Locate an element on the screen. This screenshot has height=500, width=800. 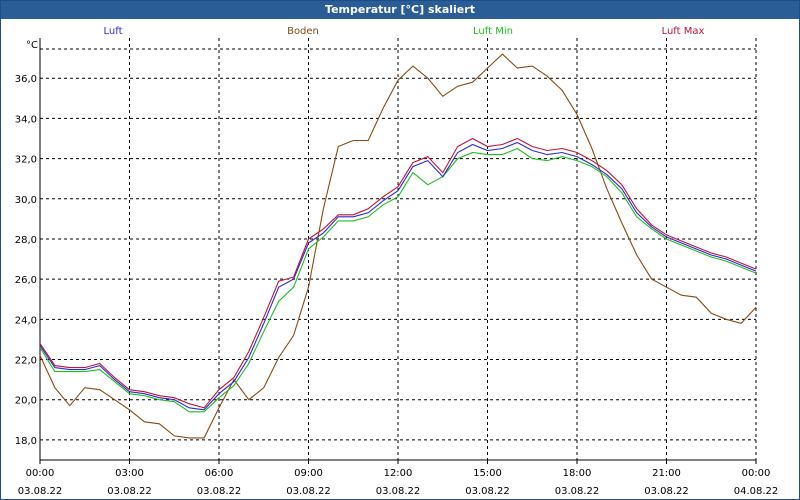
legend-item-luft: Luft is located at coordinates (113, 31).